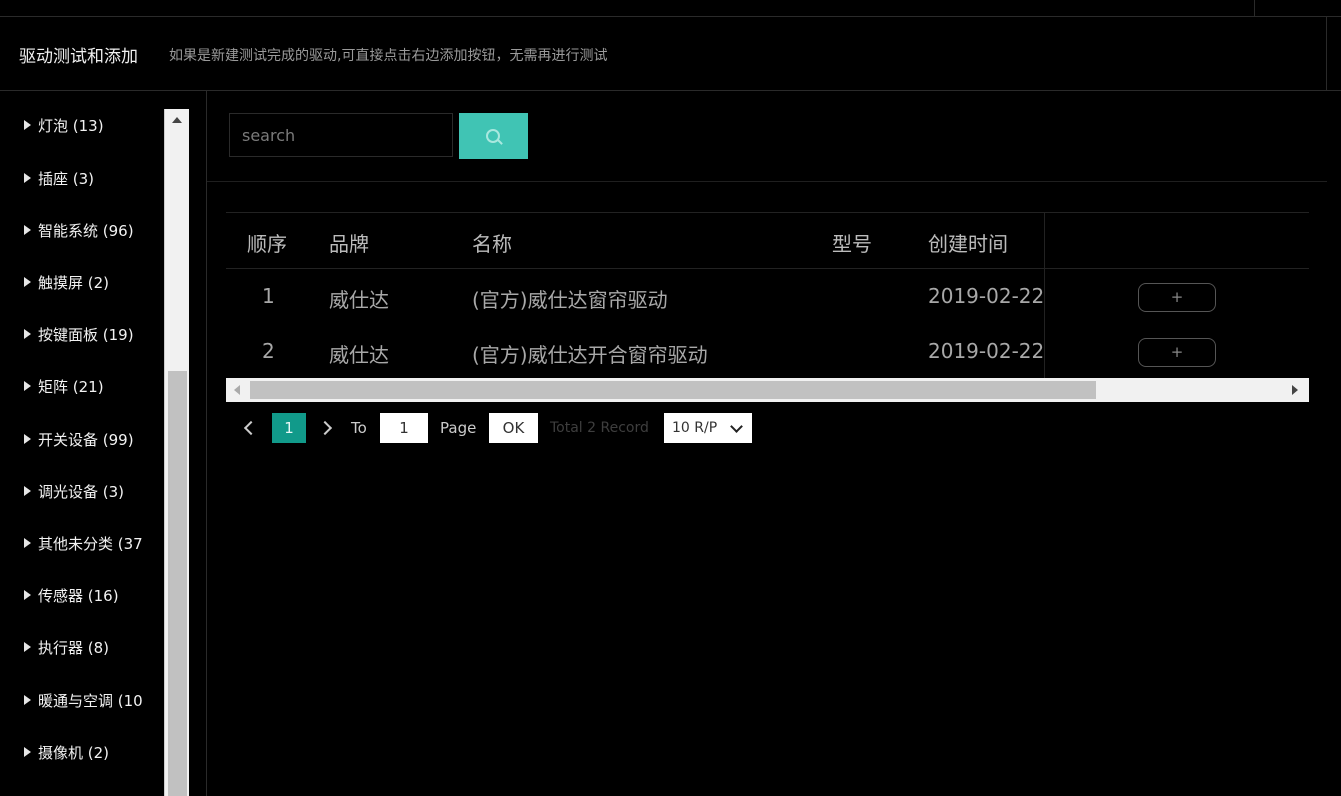  I want to click on sidebar-item-hvac: 暖通与空调 (10, so click(86, 702).